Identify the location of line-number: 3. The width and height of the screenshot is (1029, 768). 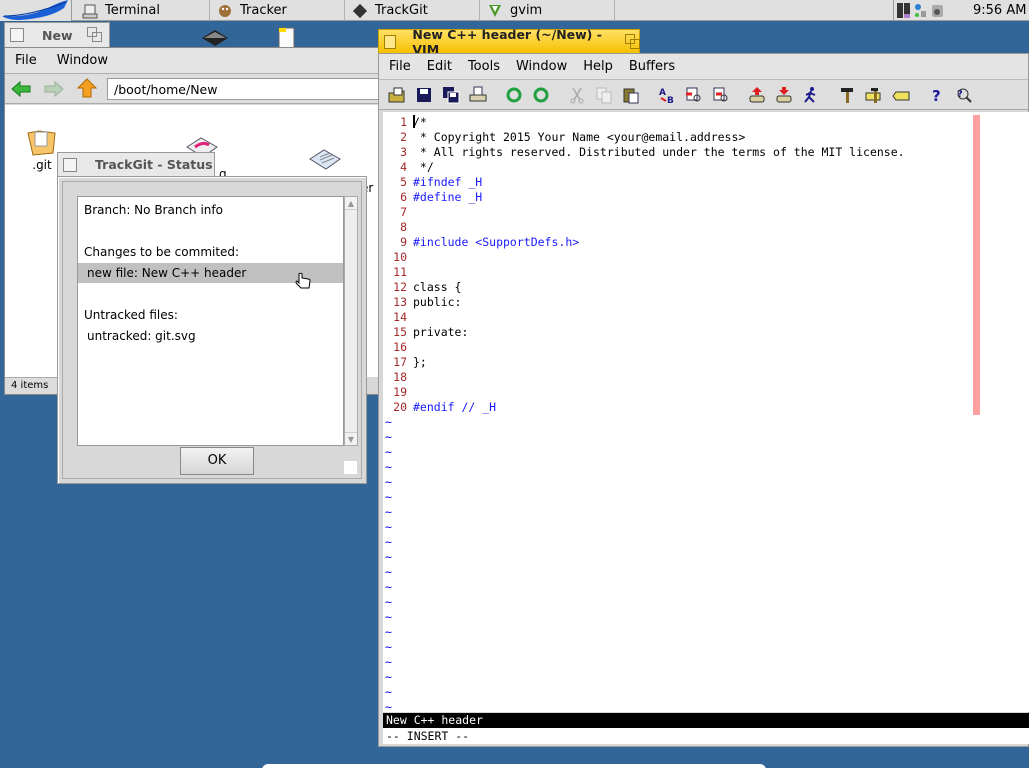
(403, 152).